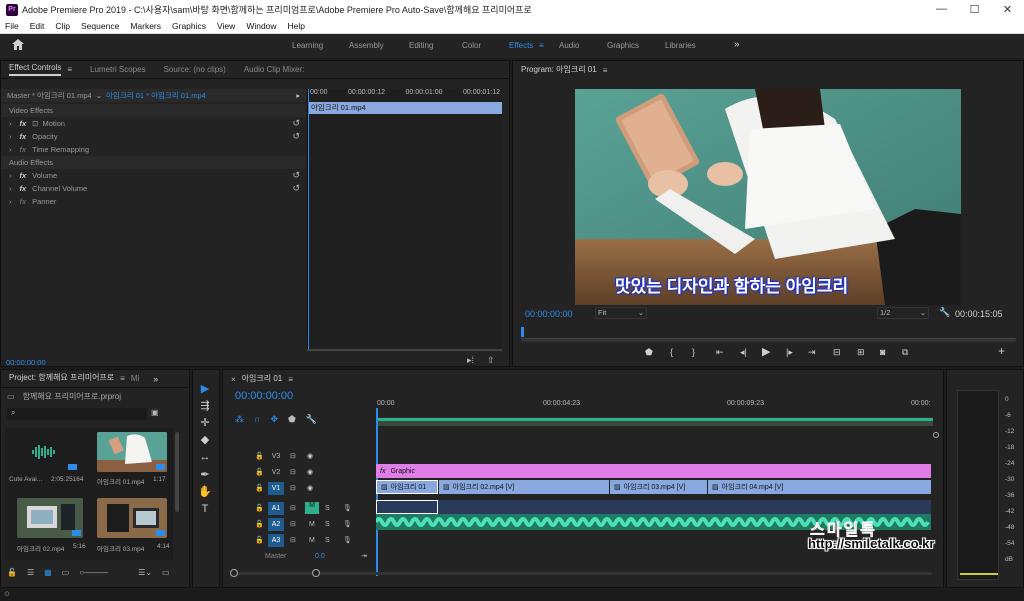 This screenshot has height=601, width=1024. I want to click on v1-clip-3: ▨ 아임크리 03.mp4 [V], so click(658, 487).